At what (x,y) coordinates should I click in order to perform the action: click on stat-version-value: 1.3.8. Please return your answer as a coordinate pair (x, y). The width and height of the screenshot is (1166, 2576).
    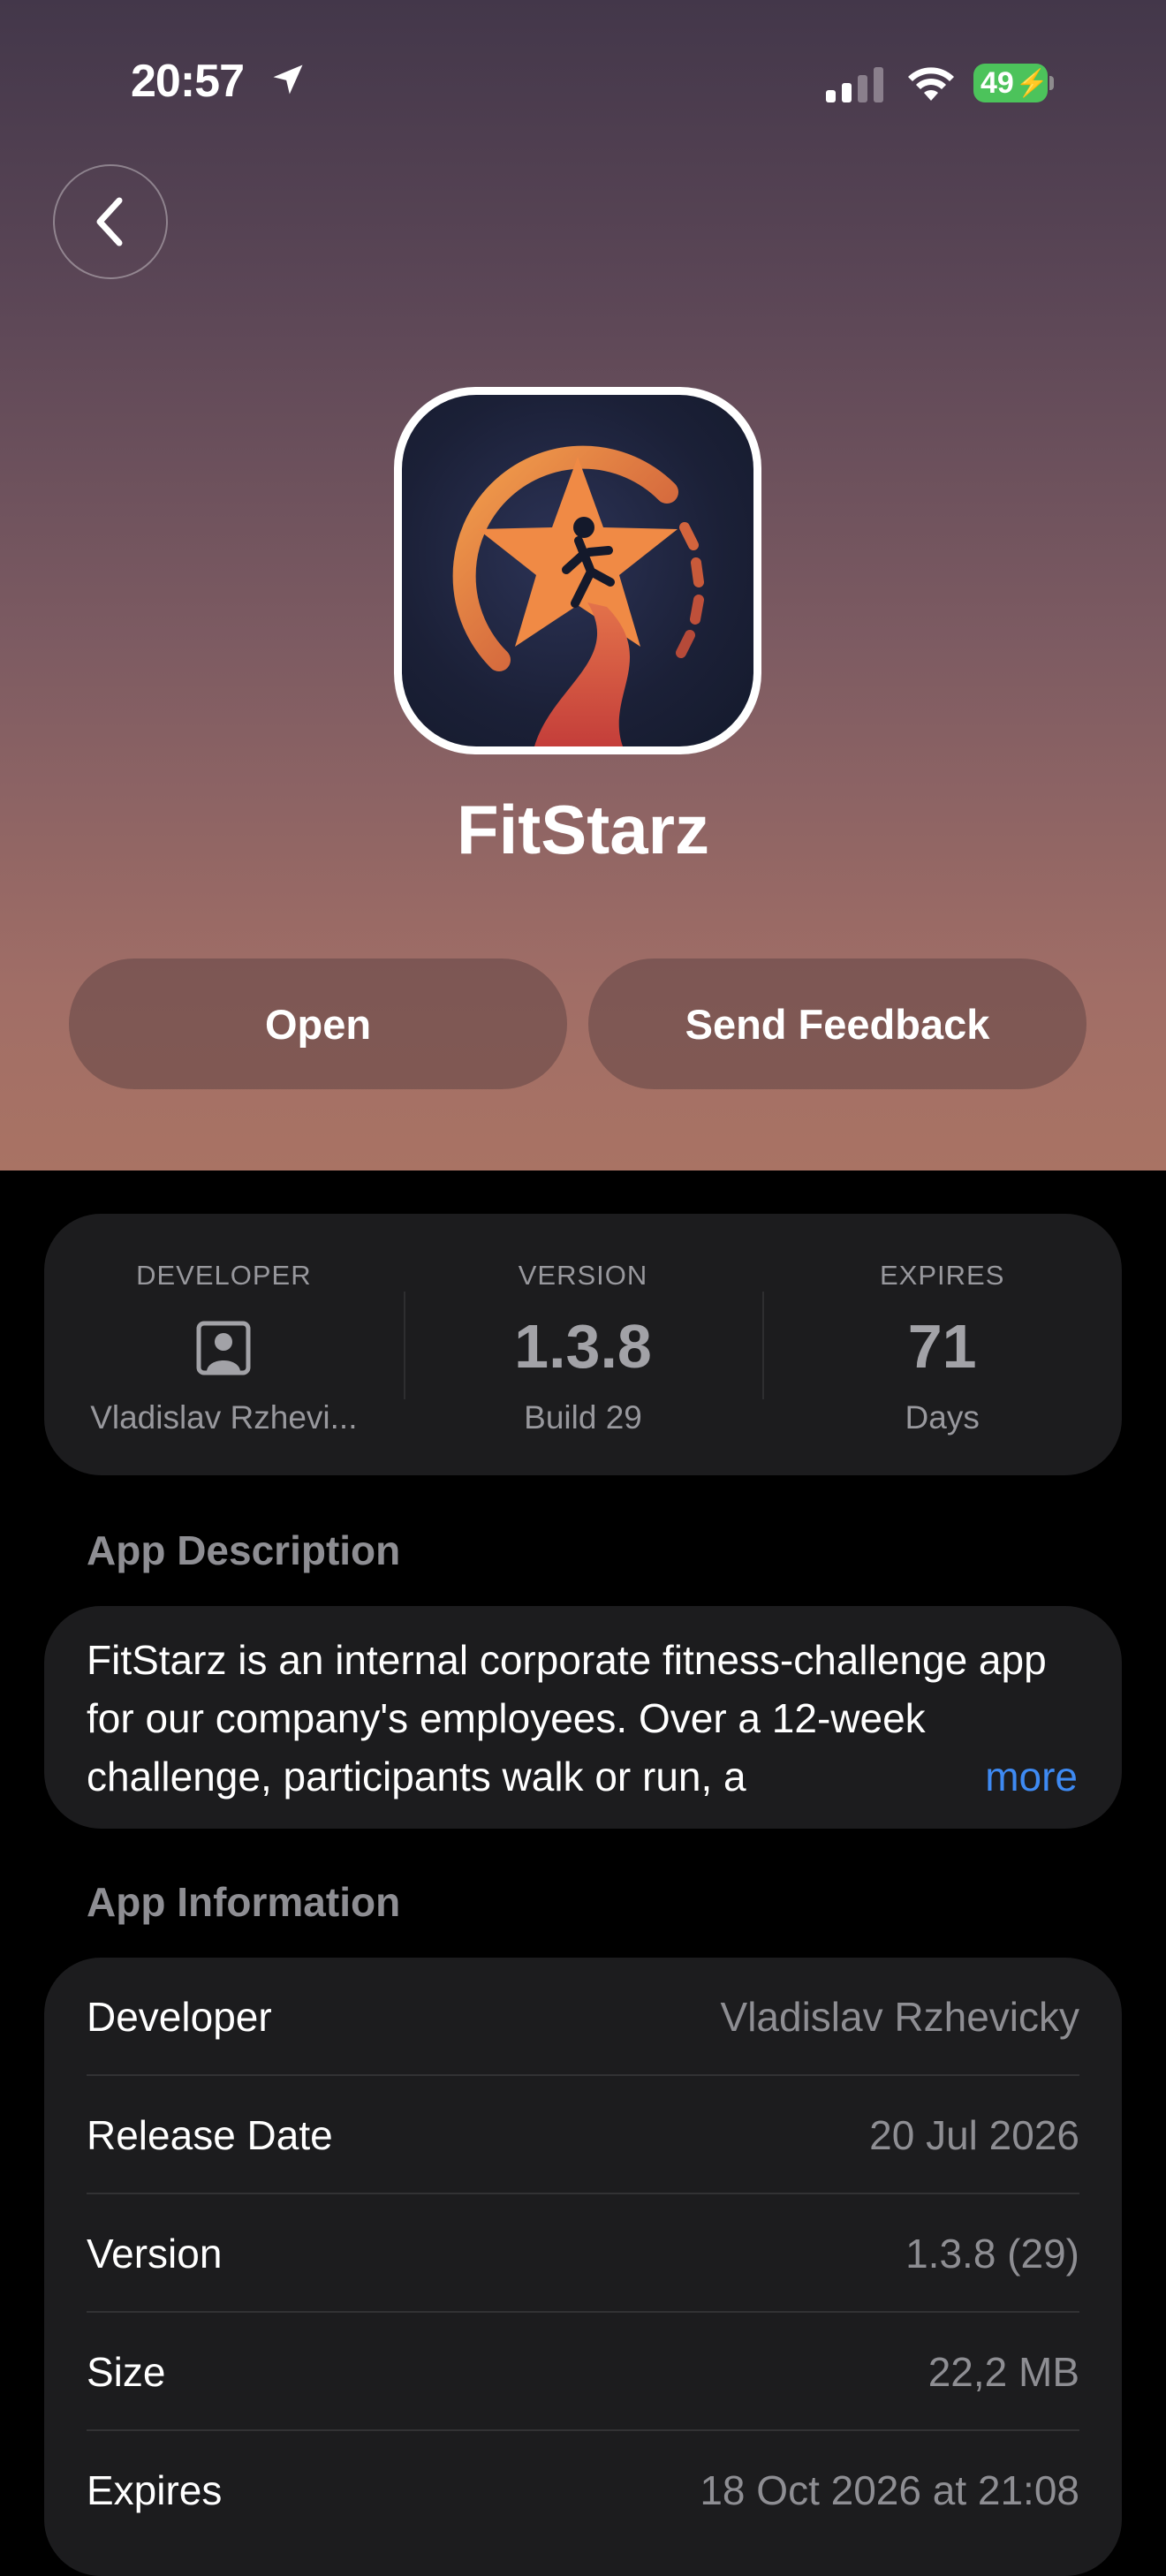
    Looking at the image, I should click on (583, 1347).